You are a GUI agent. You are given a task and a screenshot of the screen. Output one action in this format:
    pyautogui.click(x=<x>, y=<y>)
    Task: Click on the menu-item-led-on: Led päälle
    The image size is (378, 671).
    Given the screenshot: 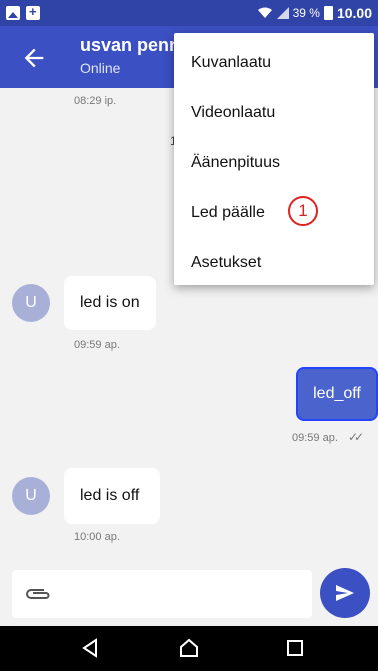 What is the action you would take?
    pyautogui.click(x=274, y=213)
    